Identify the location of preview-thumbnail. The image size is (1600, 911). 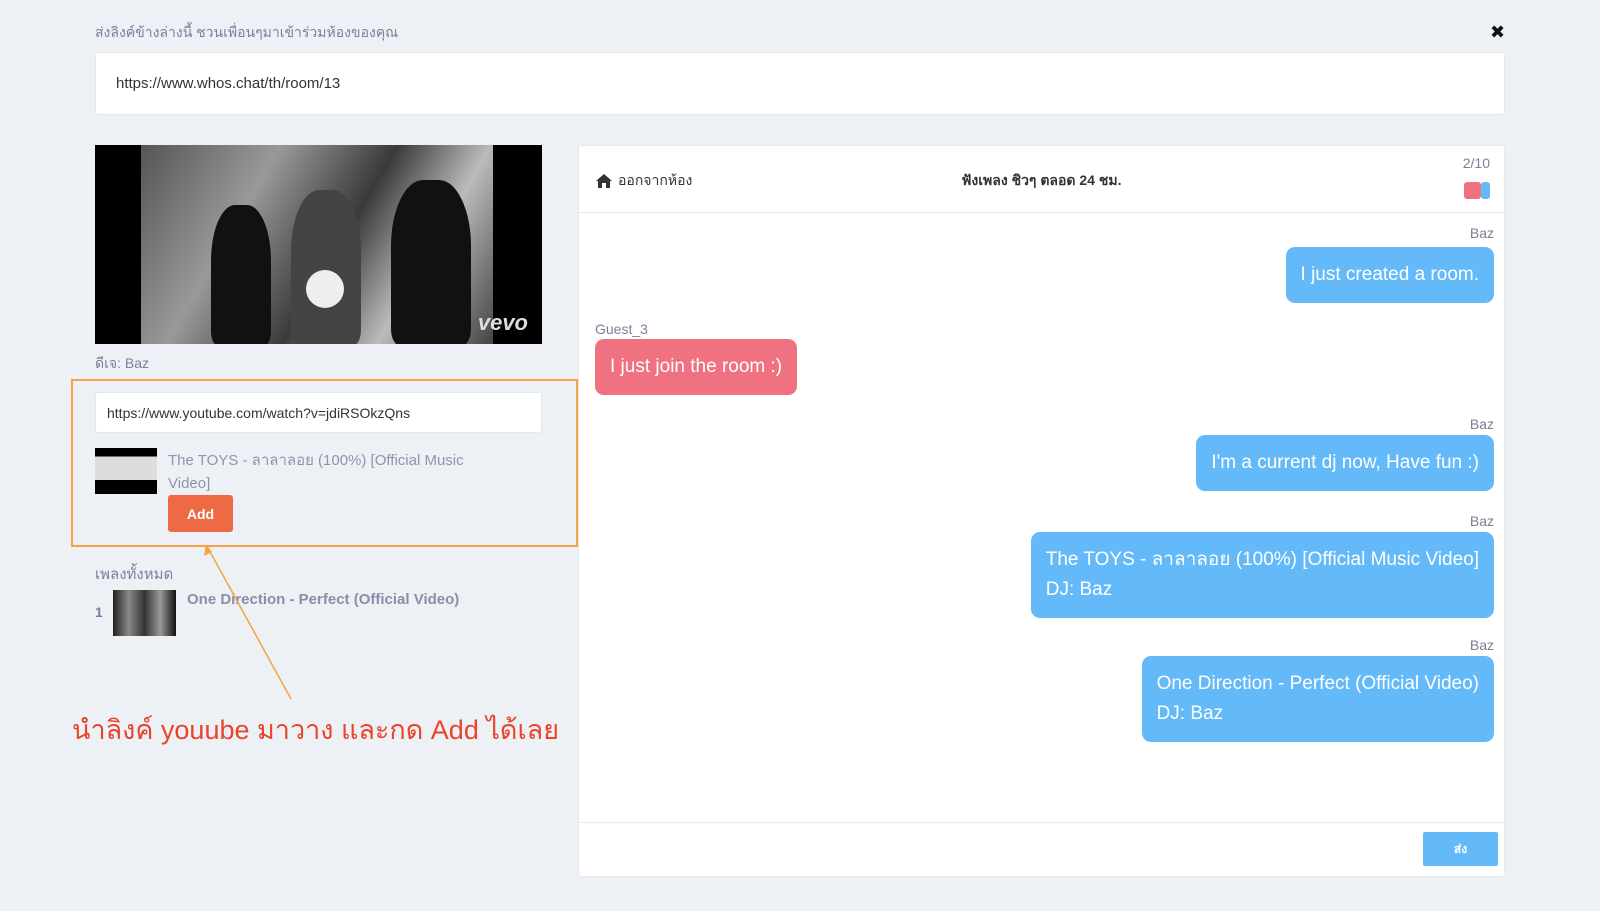
(126, 471).